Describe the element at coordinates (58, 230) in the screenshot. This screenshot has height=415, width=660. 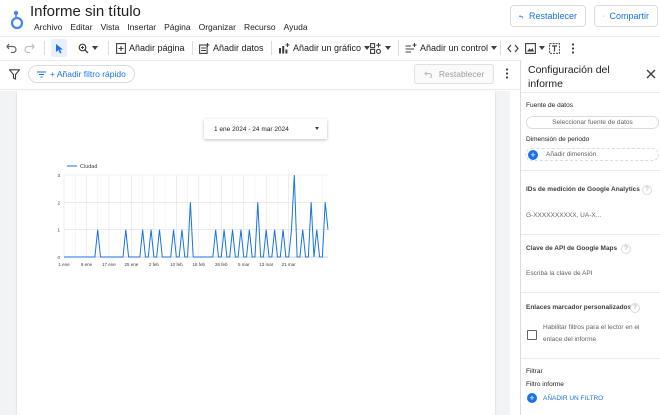
I see `y-tick-label: 1` at that location.